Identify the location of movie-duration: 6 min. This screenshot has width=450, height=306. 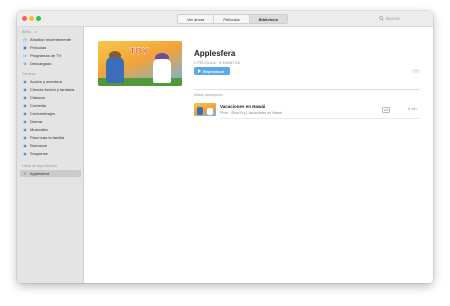
(412, 109).